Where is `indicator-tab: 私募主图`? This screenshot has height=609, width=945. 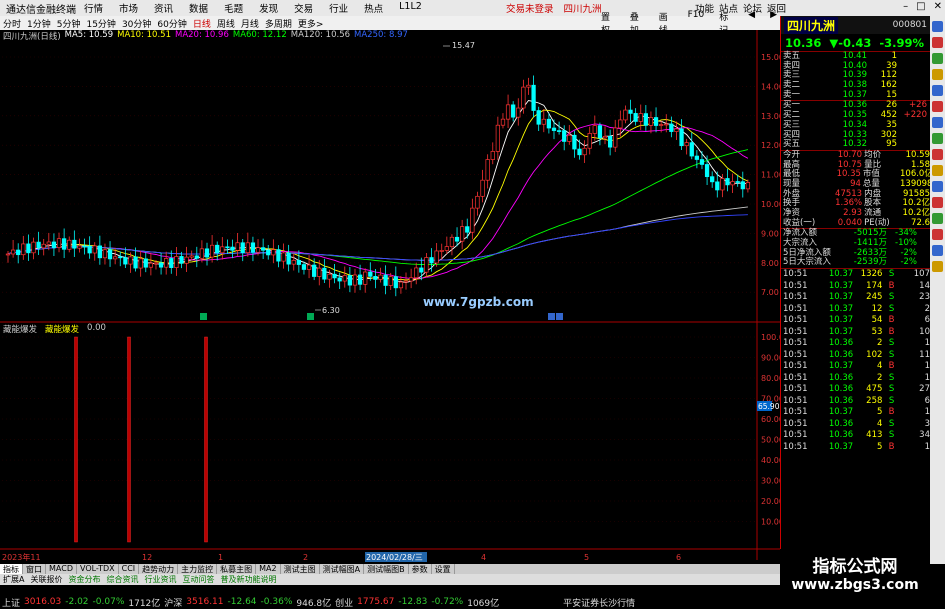 indicator-tab: 私募主图 is located at coordinates (237, 569).